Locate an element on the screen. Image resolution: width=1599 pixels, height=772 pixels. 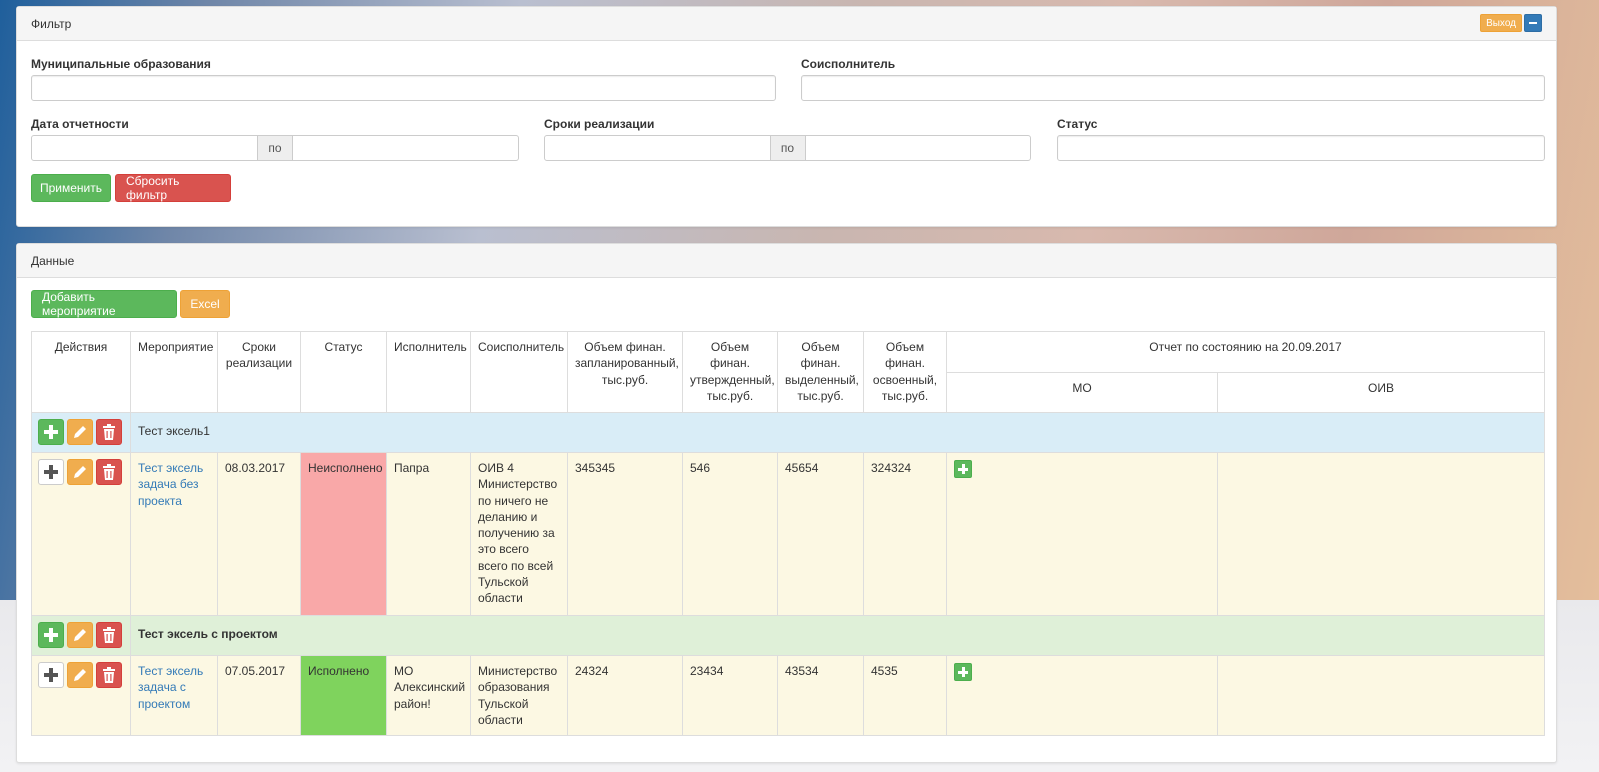
terms-from-input is located at coordinates (657, 148).